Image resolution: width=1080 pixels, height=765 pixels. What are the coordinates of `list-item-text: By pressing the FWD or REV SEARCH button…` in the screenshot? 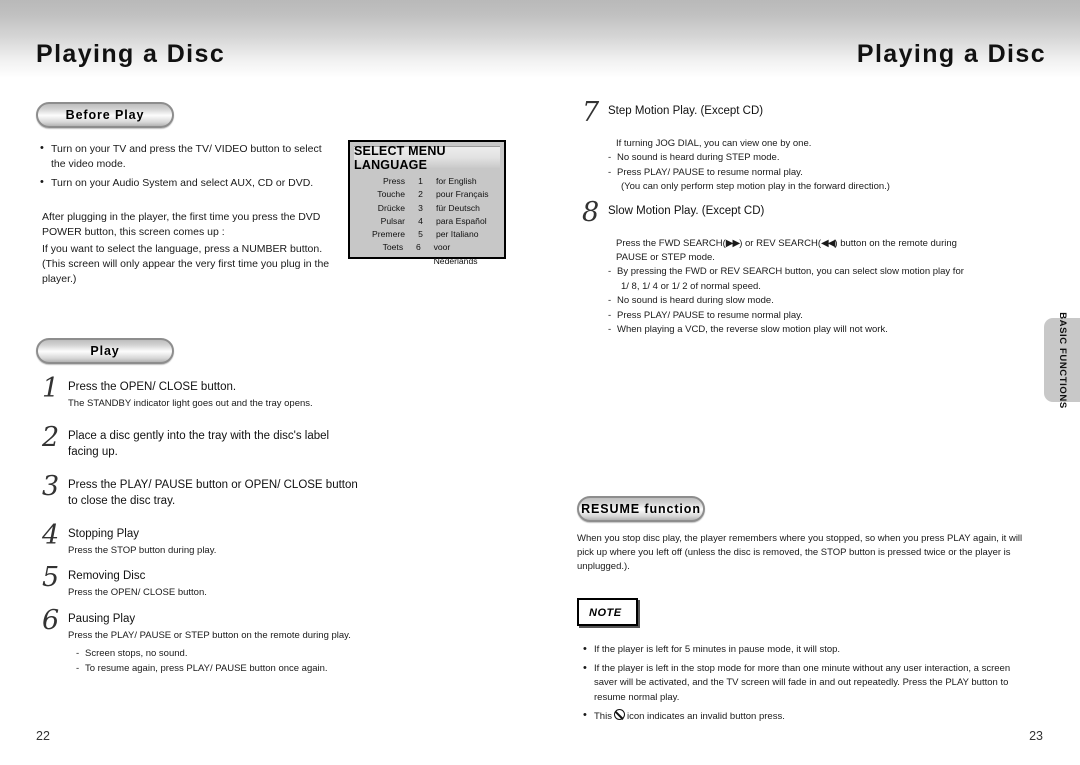 It's located at (790, 271).